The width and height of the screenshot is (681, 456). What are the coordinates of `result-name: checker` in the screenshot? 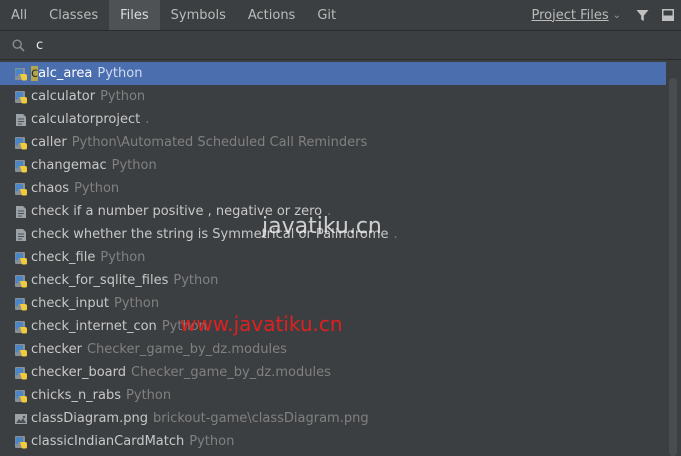 It's located at (56, 349).